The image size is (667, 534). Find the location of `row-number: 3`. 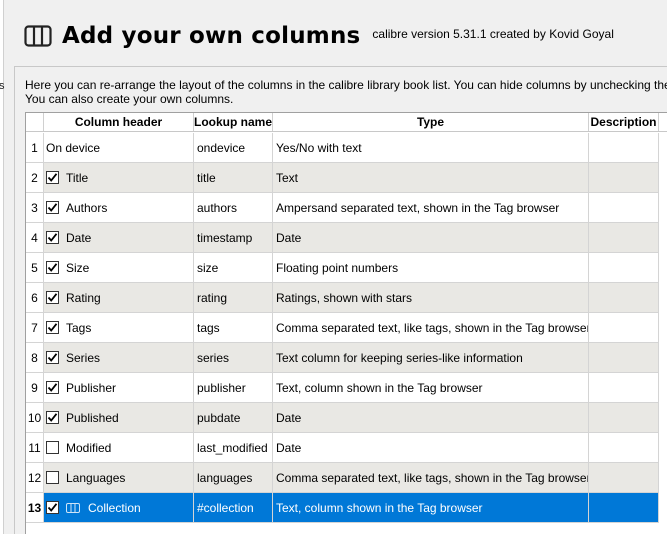

row-number: 3 is located at coordinates (35, 208).